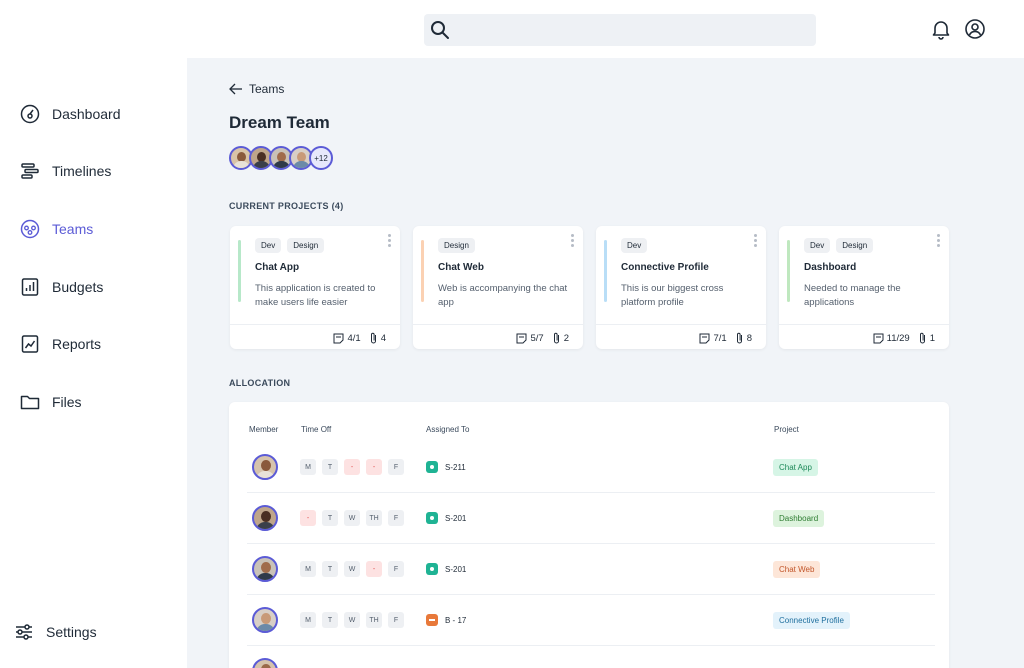  Describe the element at coordinates (795, 467) in the screenshot. I see `project-badge: Chat App` at that location.